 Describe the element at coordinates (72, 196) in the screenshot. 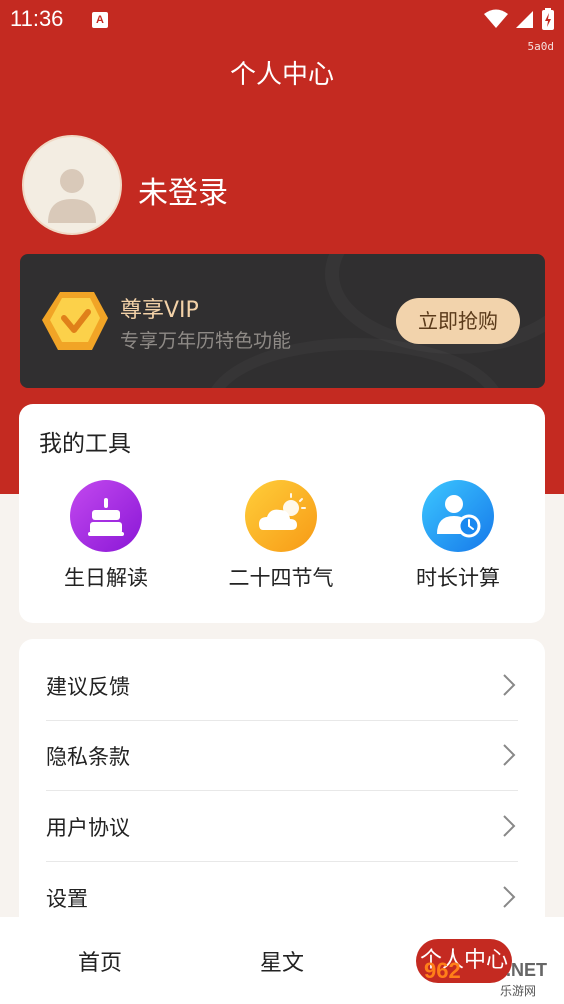

I see `default-avatar-icon` at that location.